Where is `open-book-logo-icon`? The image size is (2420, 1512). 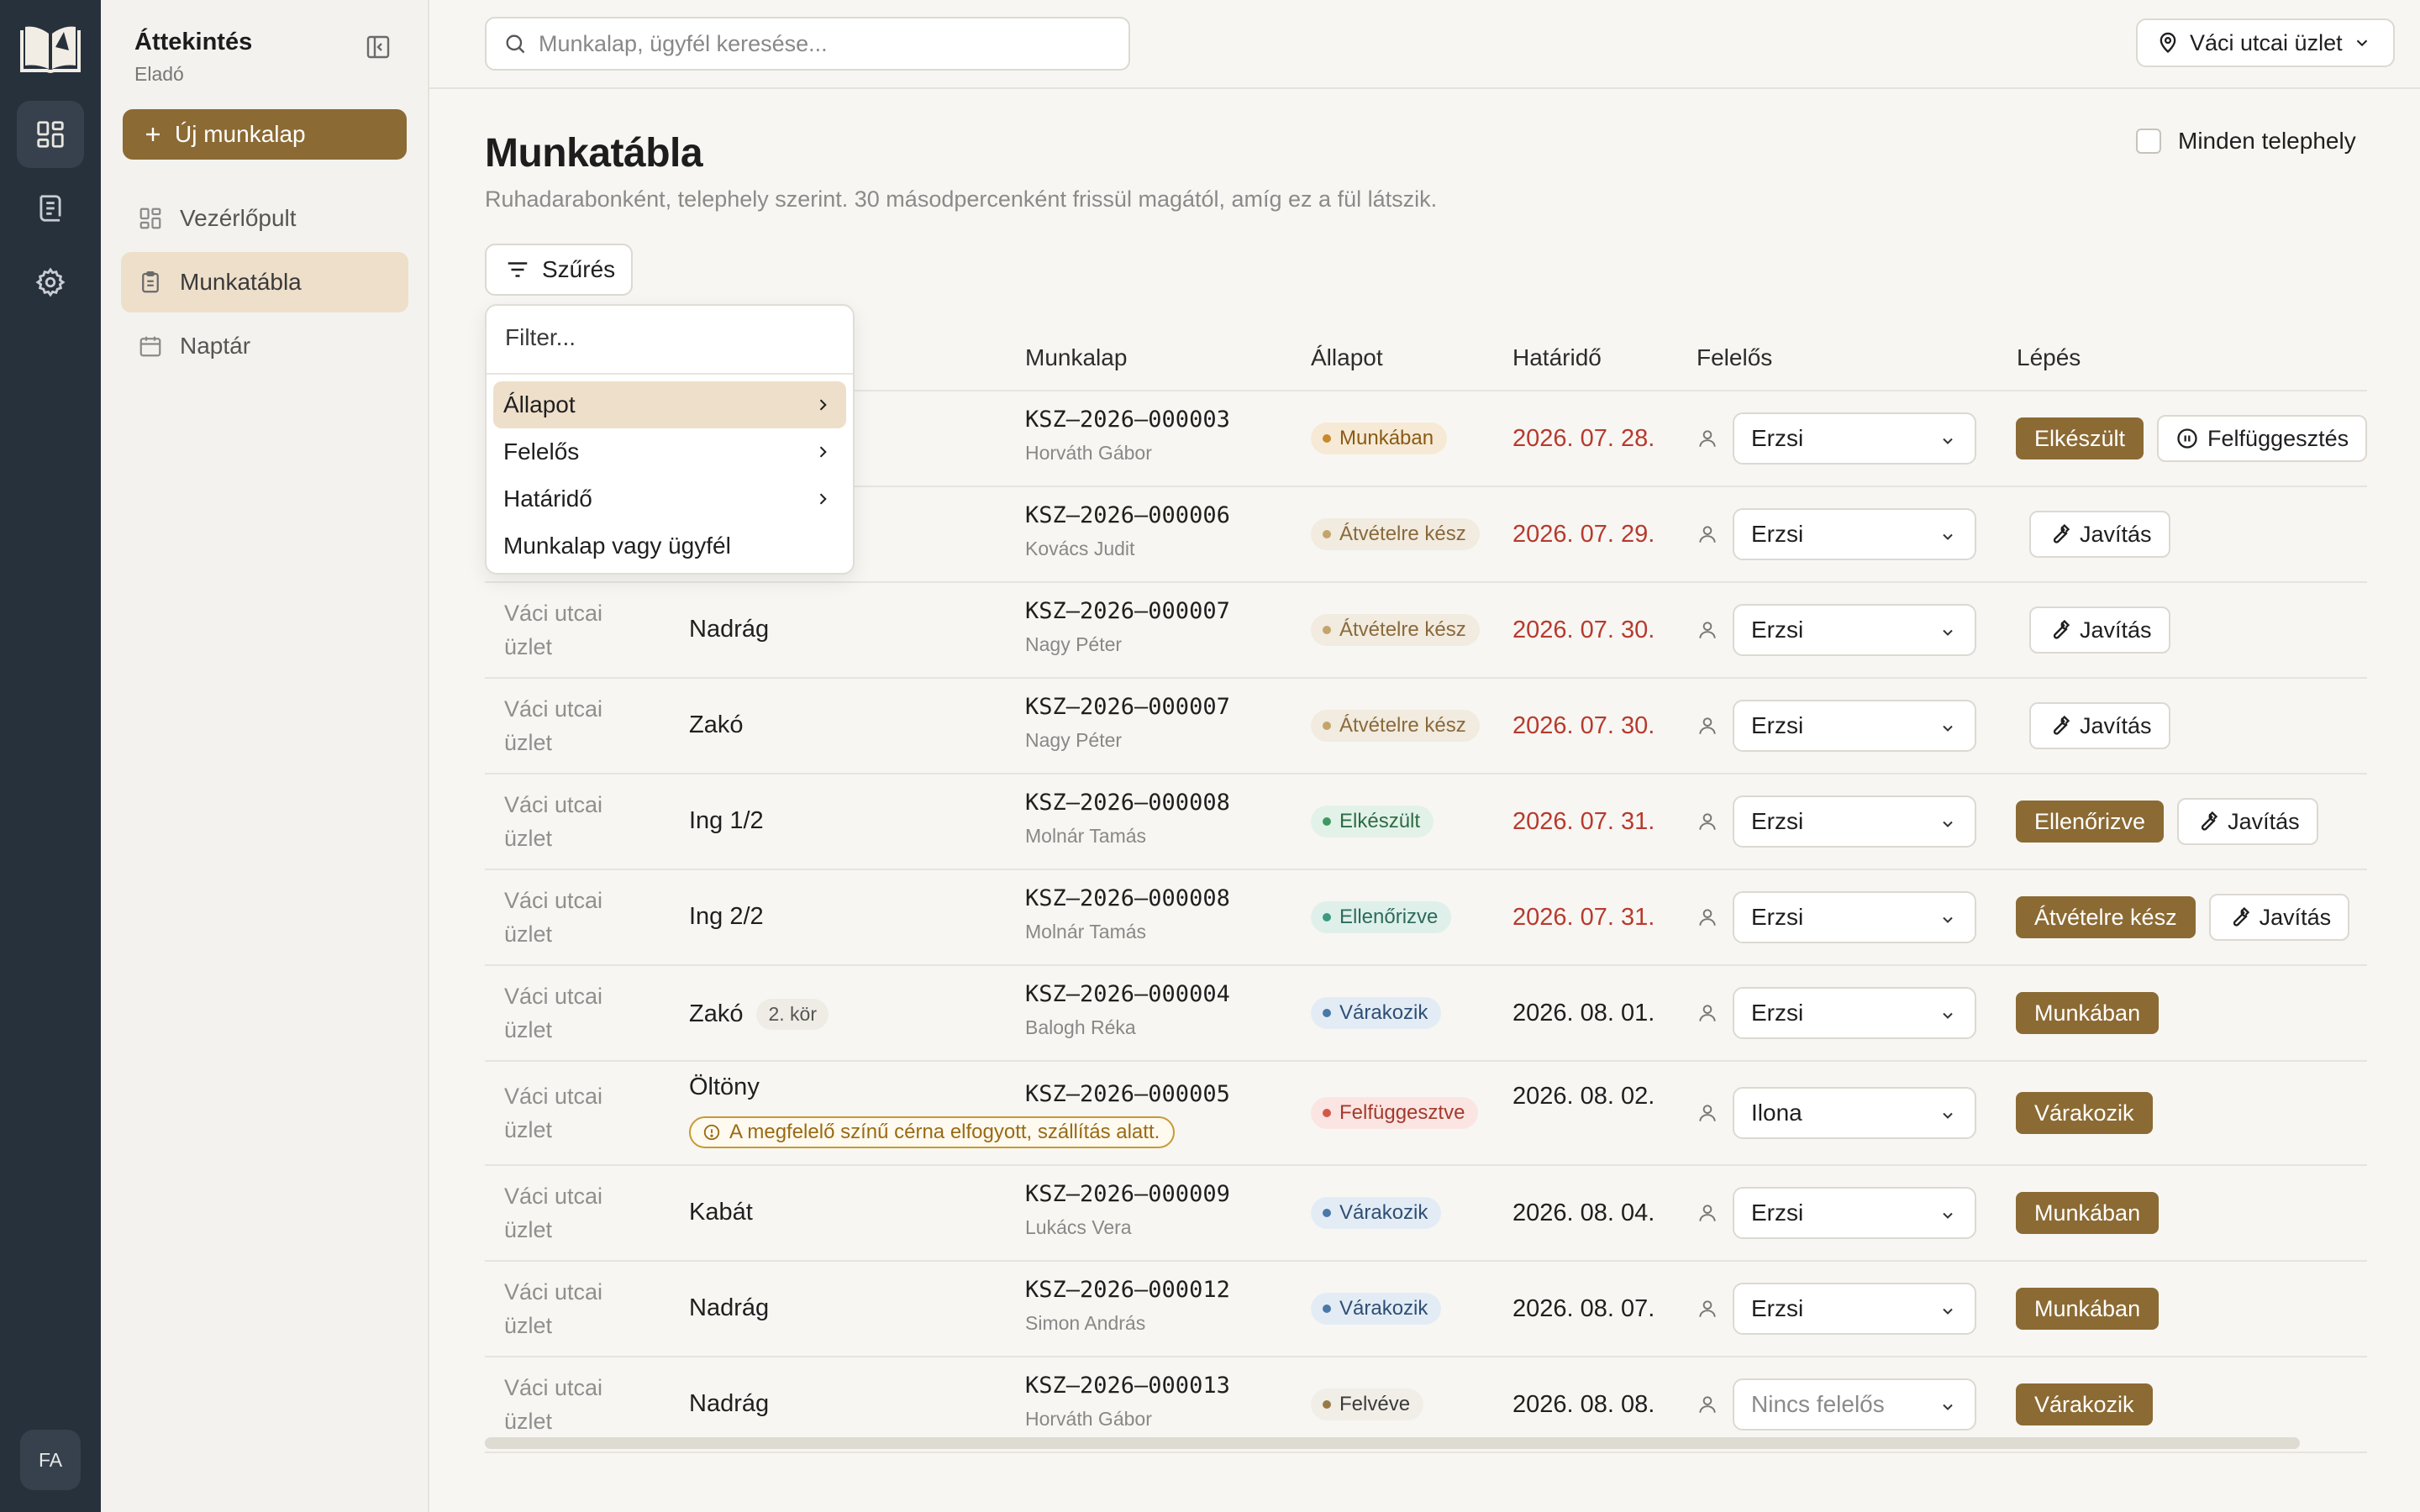 open-book-logo-icon is located at coordinates (50, 49).